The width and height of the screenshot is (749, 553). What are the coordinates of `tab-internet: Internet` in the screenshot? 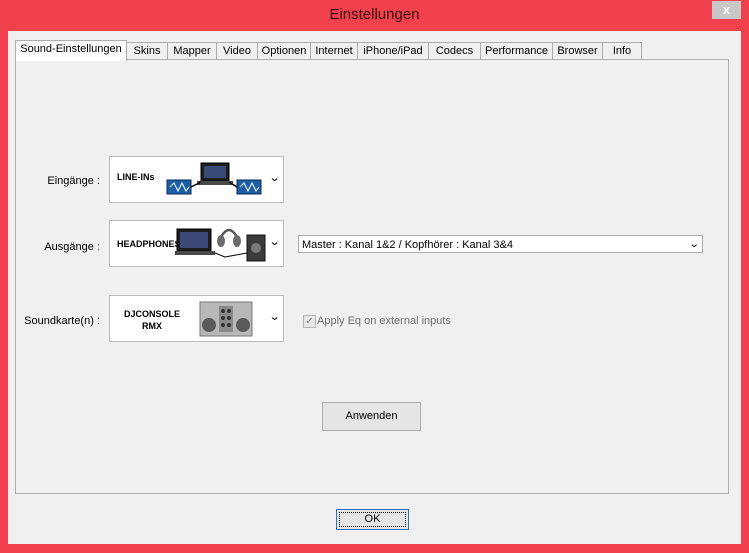 It's located at (334, 51).